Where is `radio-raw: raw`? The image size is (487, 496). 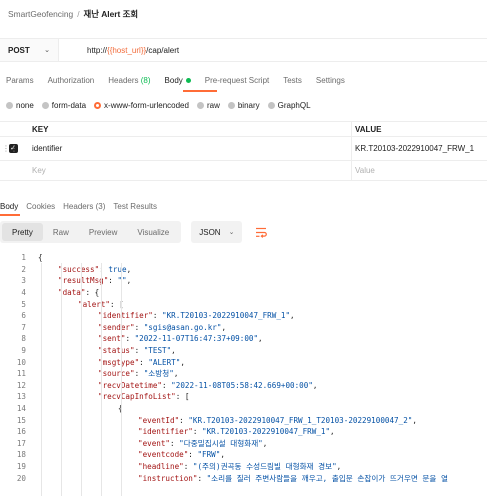 radio-raw: raw is located at coordinates (208, 105).